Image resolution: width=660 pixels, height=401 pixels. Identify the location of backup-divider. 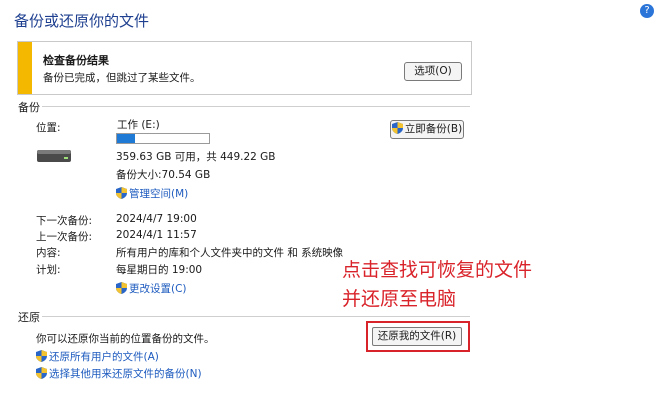
(256, 106).